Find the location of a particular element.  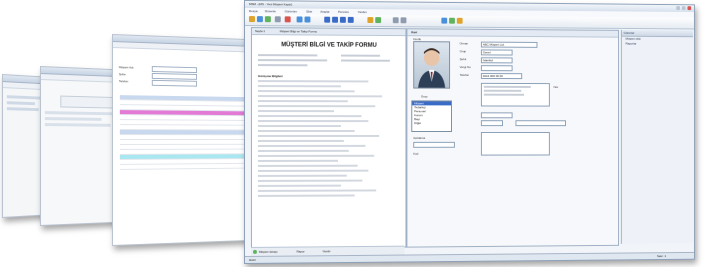

list-title: Grup is located at coordinates (424, 96).